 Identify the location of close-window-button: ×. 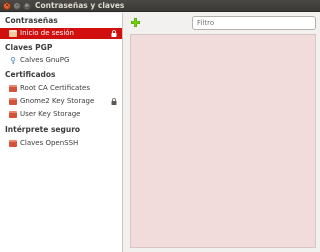
(7, 6).